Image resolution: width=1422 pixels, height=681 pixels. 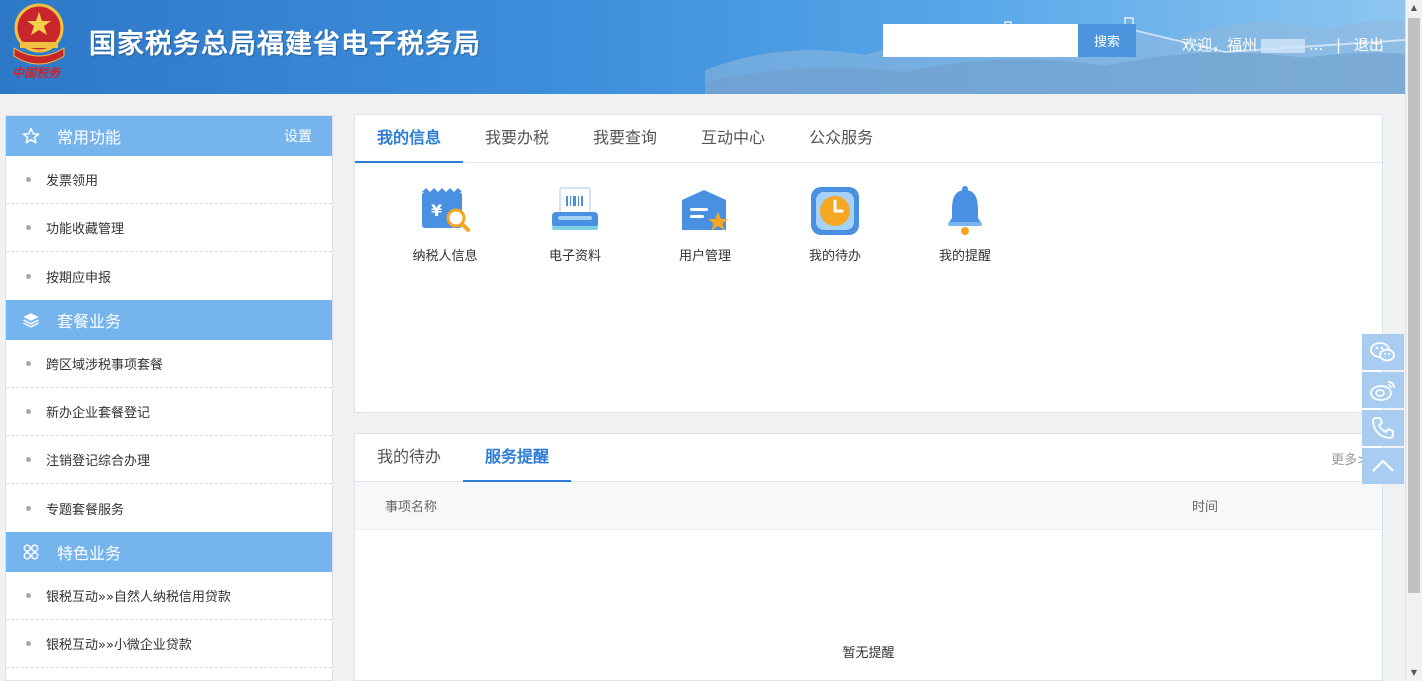 I want to click on search-button: 搜索, so click(x=1107, y=40).